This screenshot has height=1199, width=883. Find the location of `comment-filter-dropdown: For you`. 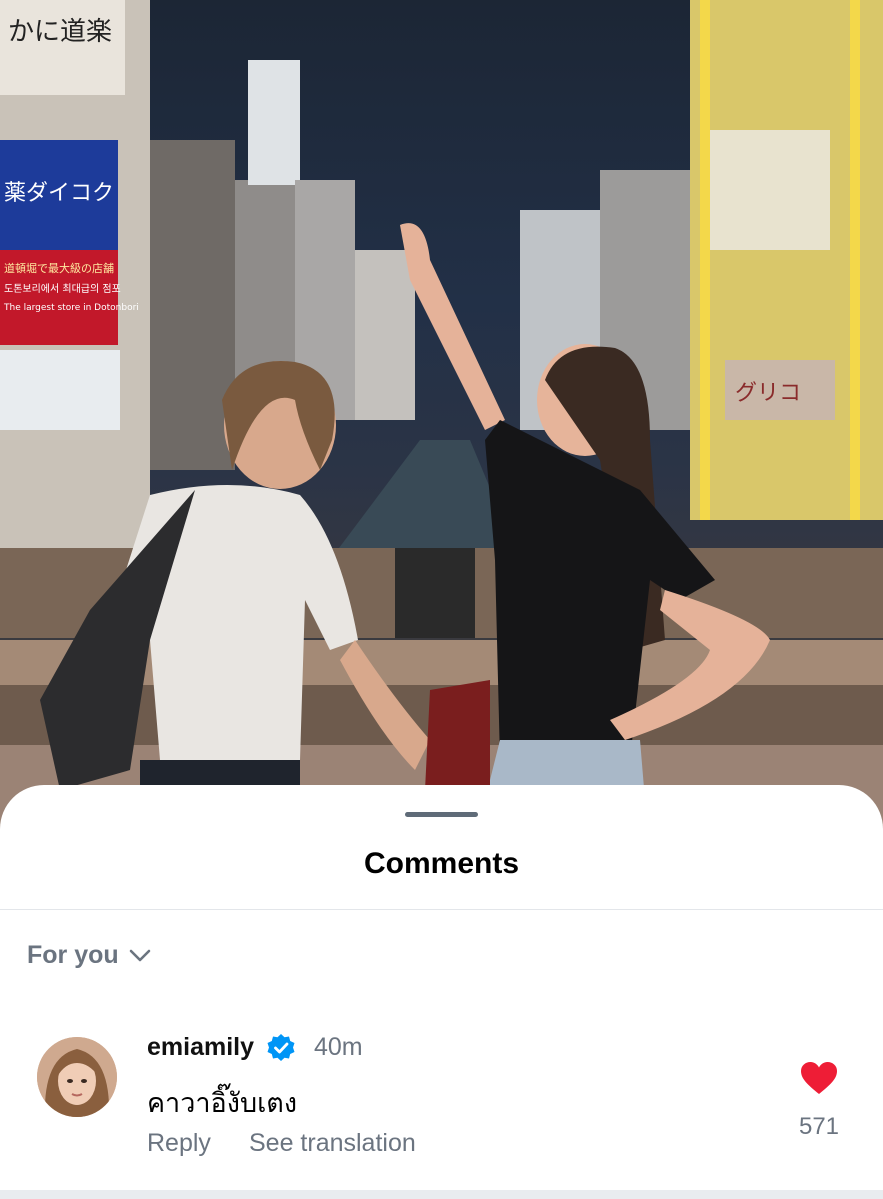

comment-filter-dropdown: For you is located at coordinates (89, 955).